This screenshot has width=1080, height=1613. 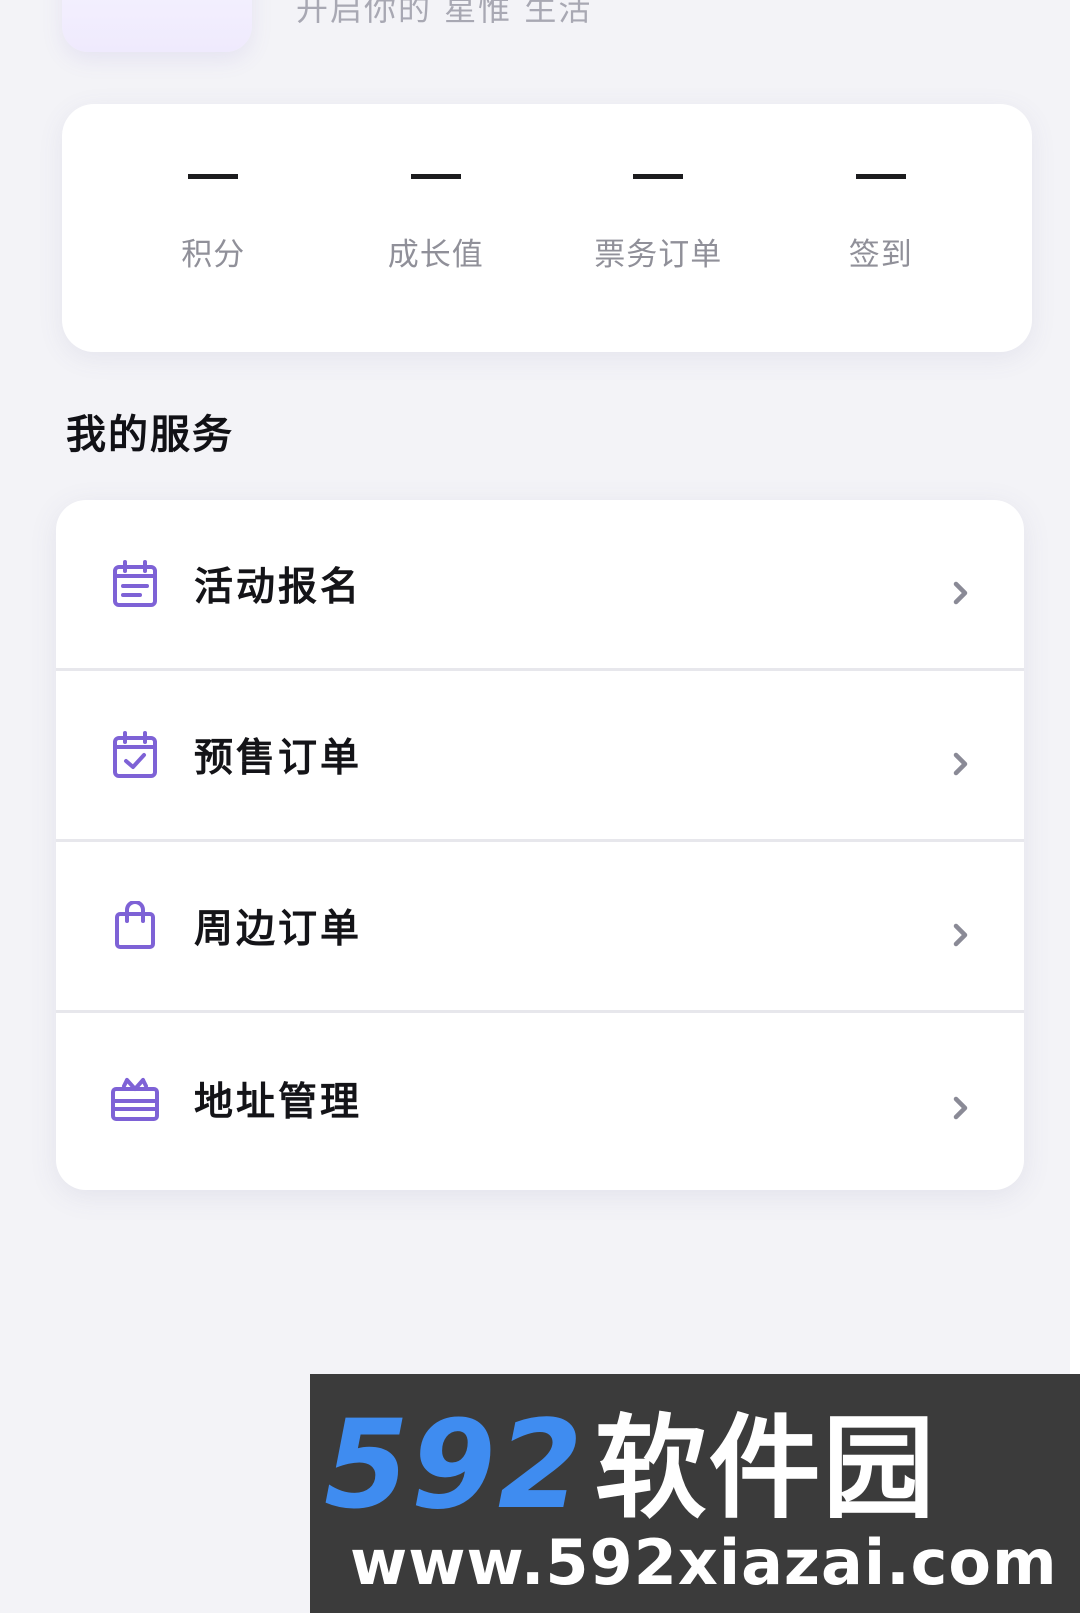 I want to click on gift-box-icon, so click(x=135, y=1099).